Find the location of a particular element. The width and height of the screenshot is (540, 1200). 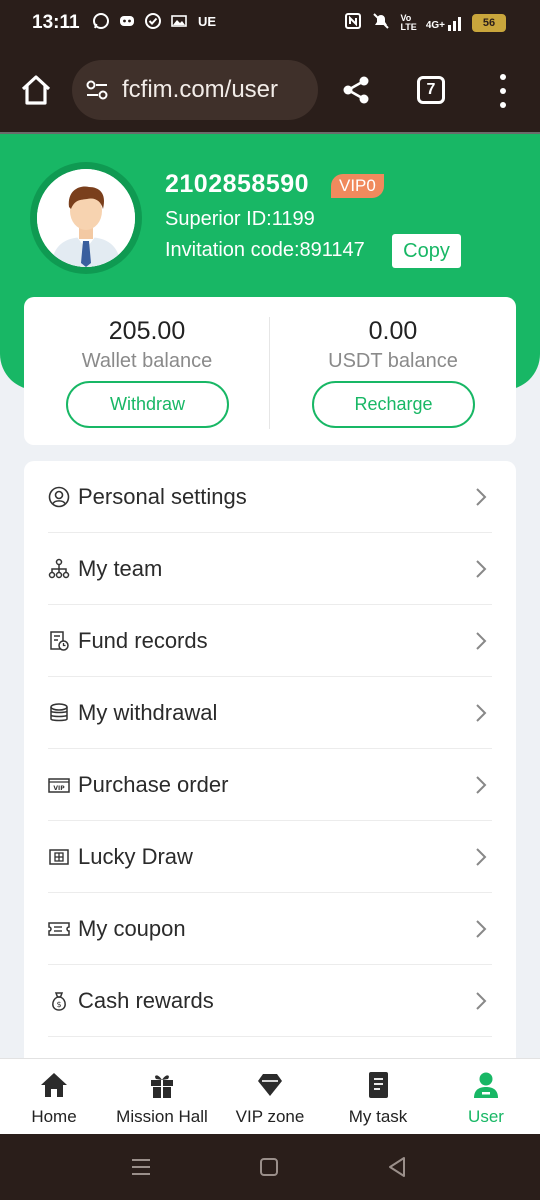

battery-indicator: 56 is located at coordinates (489, 22).